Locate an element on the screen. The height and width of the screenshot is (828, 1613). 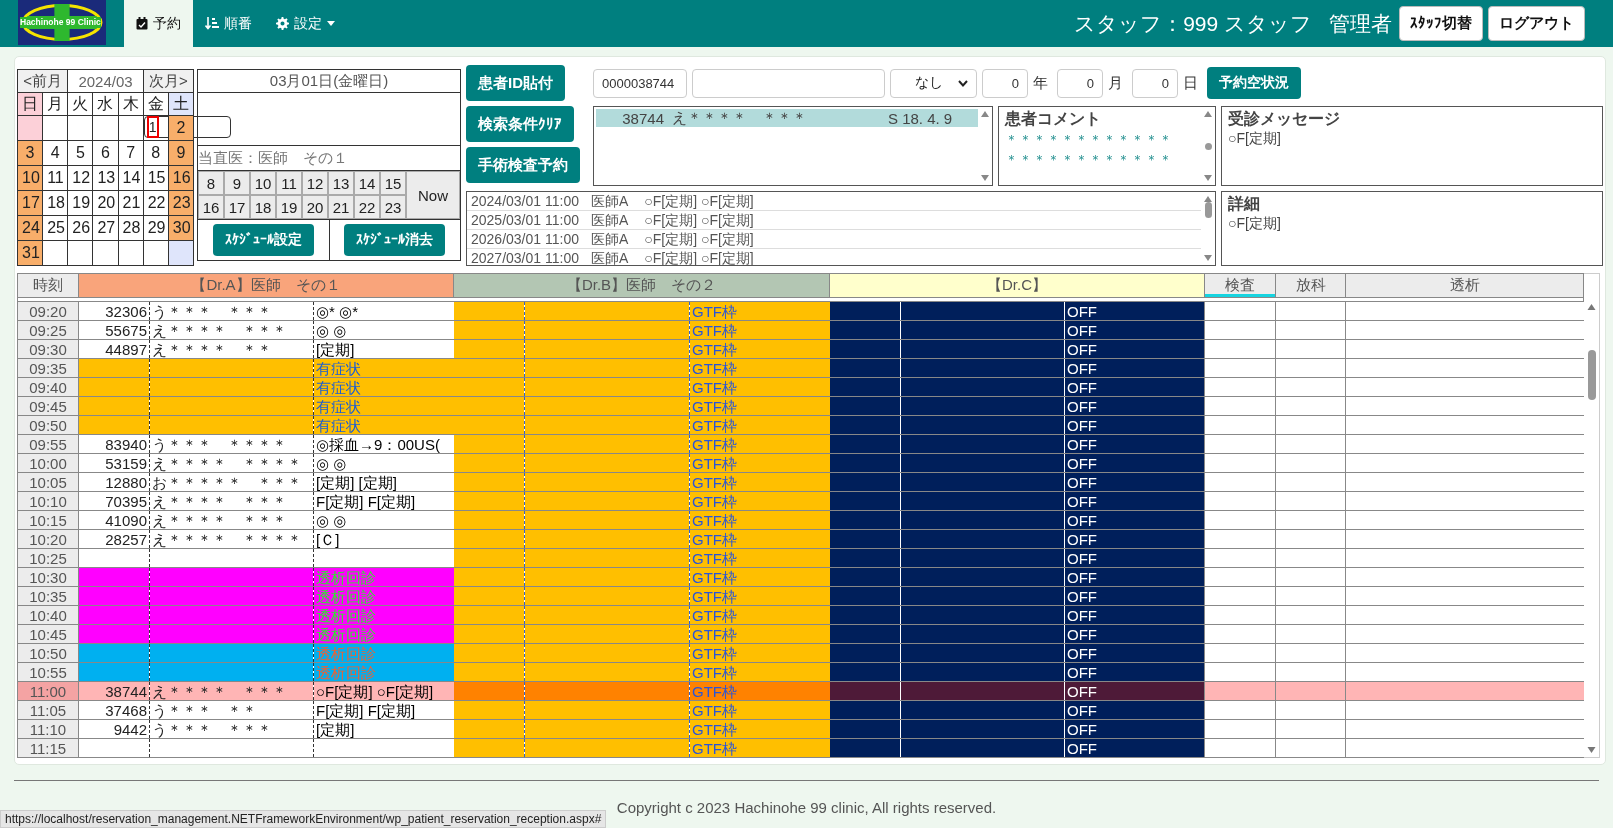
hour-button: 8 is located at coordinates (211, 183).